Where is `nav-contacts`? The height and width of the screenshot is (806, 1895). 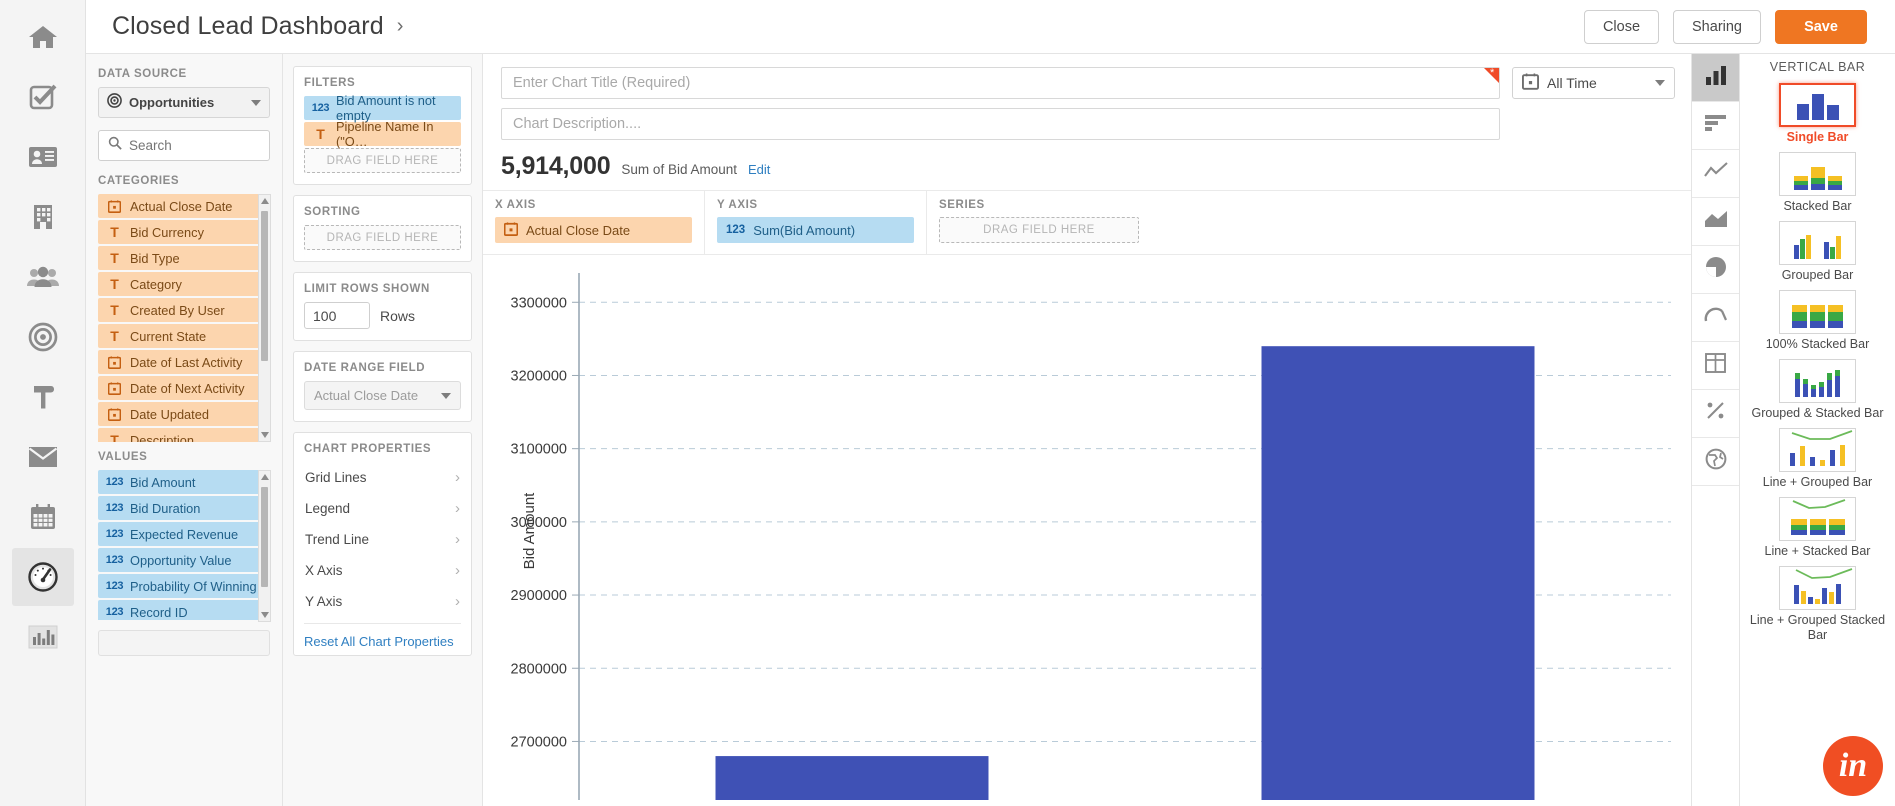
nav-contacts is located at coordinates (43, 157).